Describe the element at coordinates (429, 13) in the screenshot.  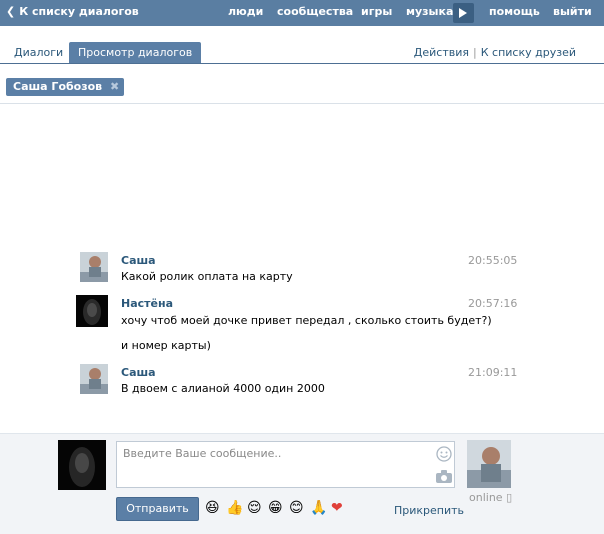
I see `nav-music: музыка` at that location.